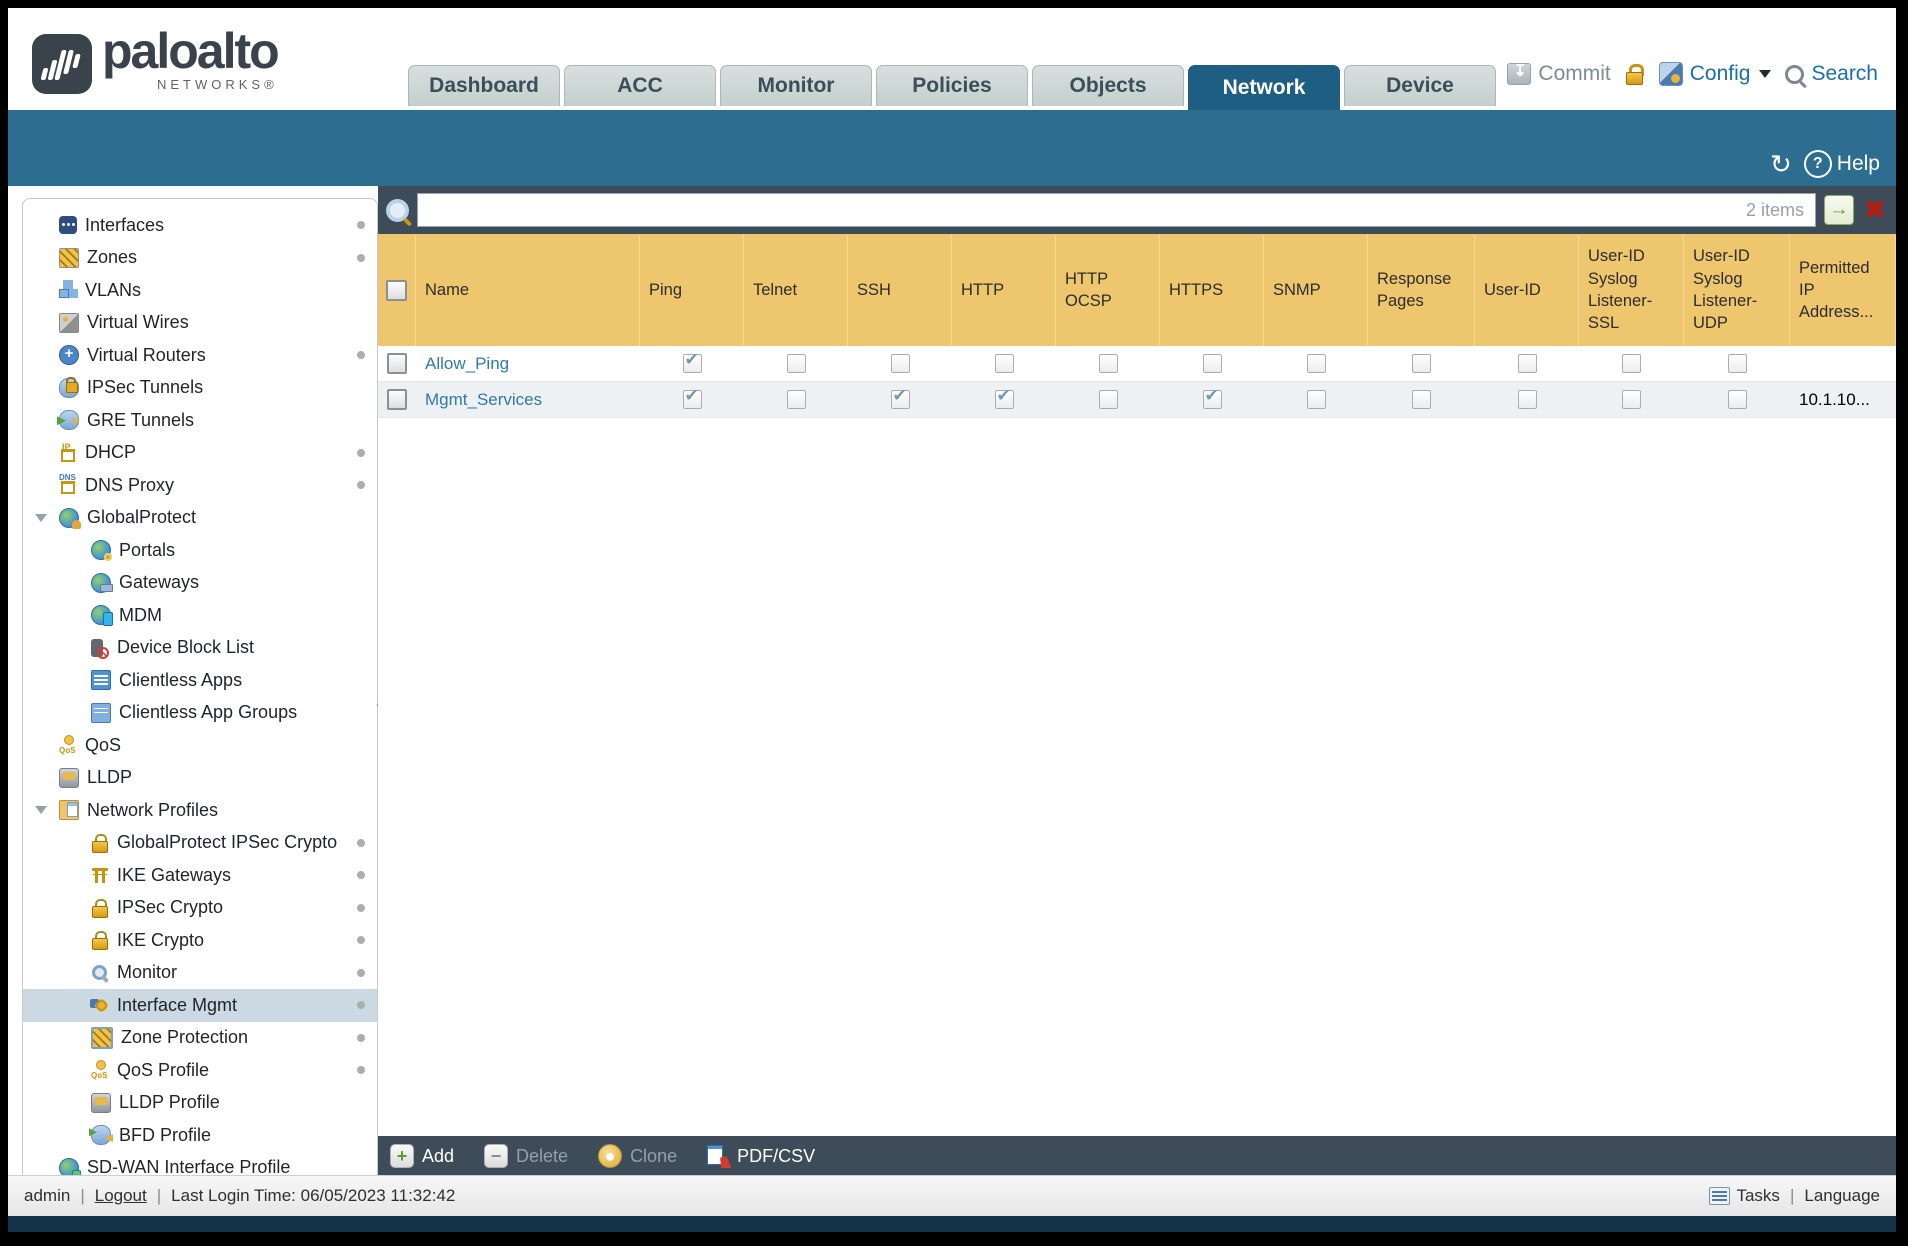 Image resolution: width=1908 pixels, height=1246 pixels. What do you see at coordinates (200, 453) in the screenshot?
I see `sidebar-item-dhcp: DHCP` at bounding box center [200, 453].